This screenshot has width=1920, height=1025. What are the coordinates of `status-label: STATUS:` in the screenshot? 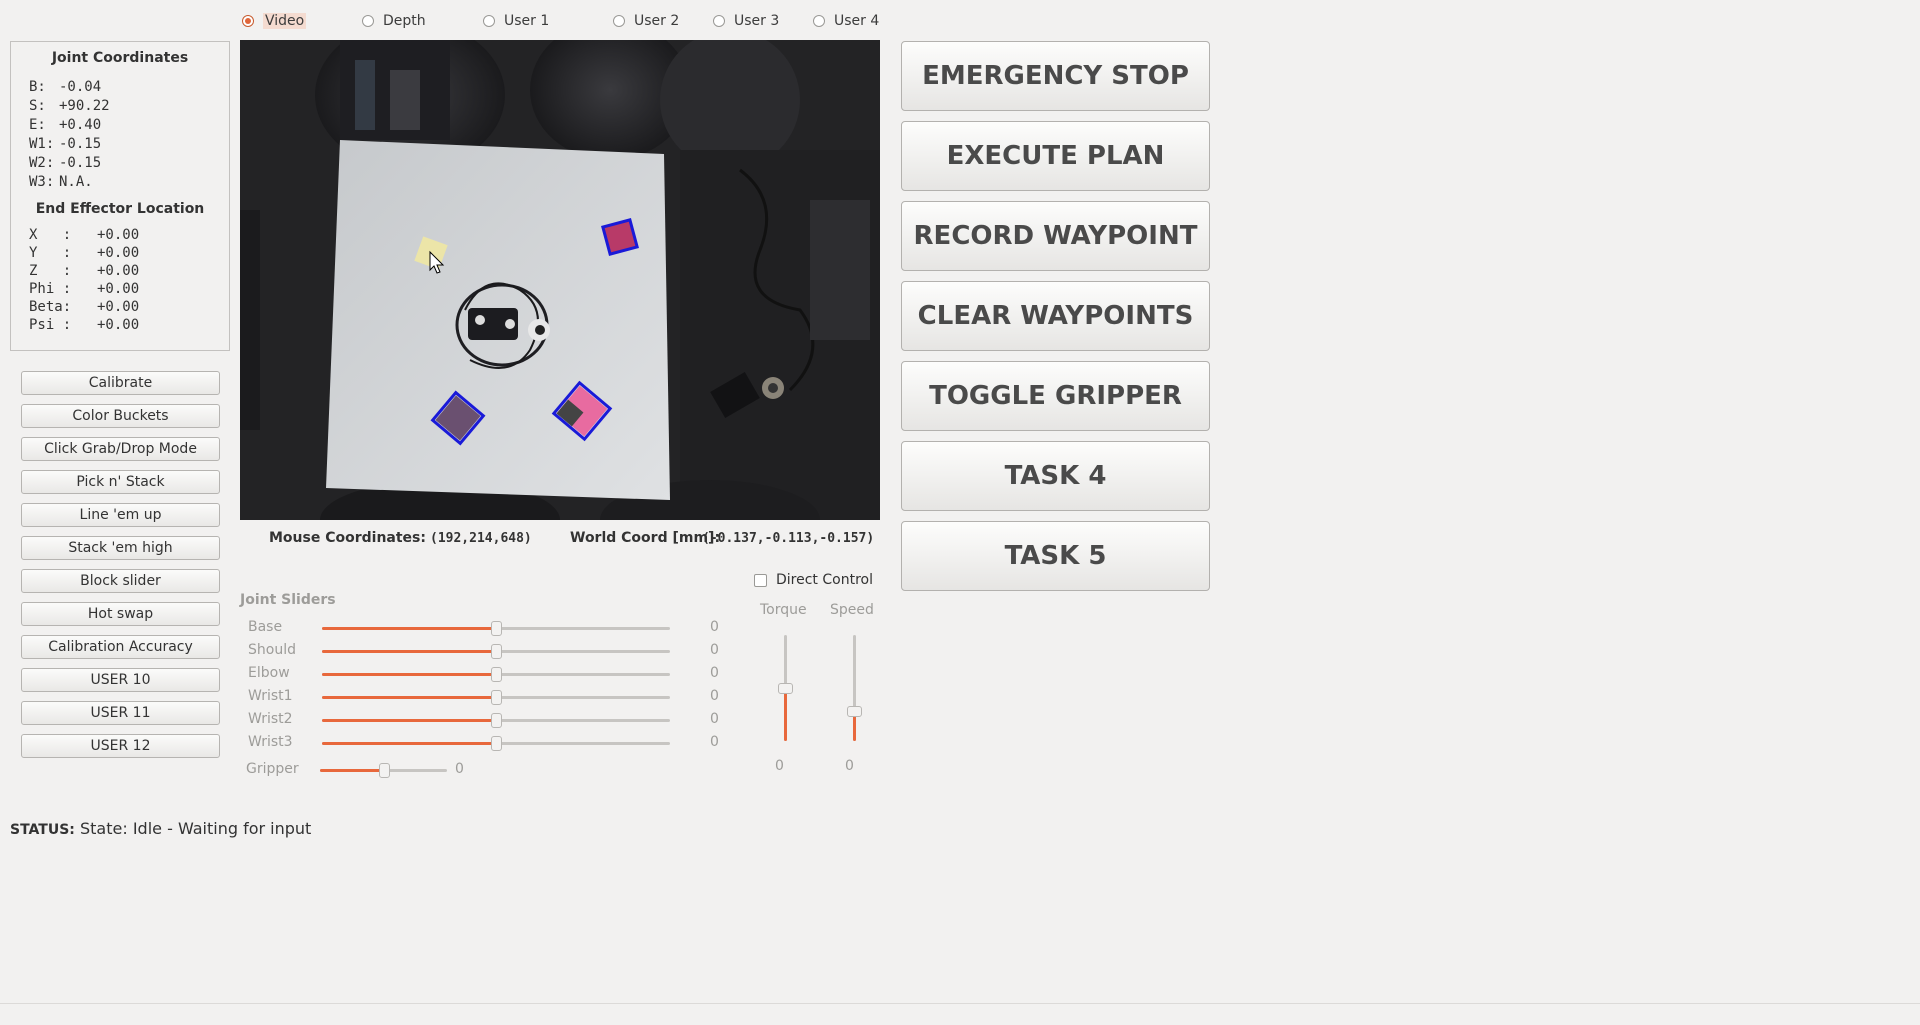 It's located at (42, 830).